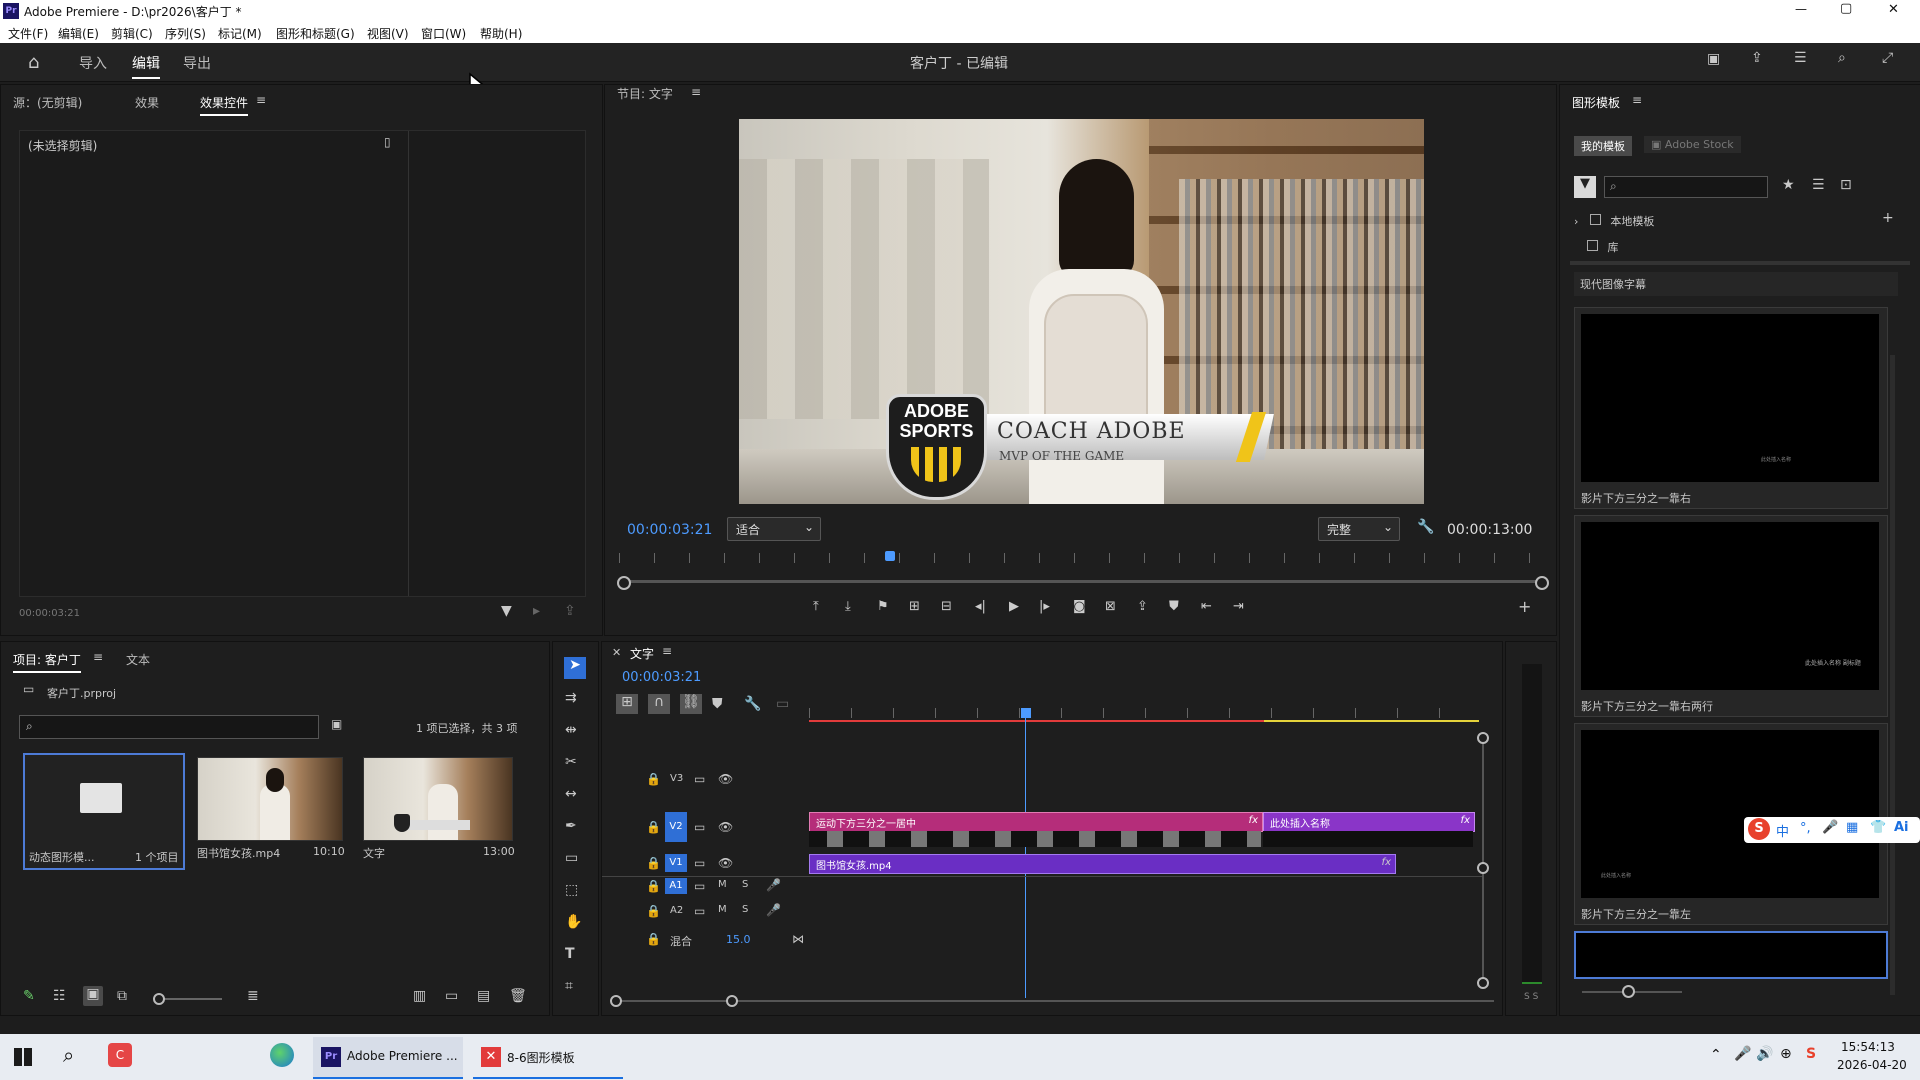 The width and height of the screenshot is (1920, 1080). What do you see at coordinates (642, 653) in the screenshot?
I see `sequence-tab: 文字` at bounding box center [642, 653].